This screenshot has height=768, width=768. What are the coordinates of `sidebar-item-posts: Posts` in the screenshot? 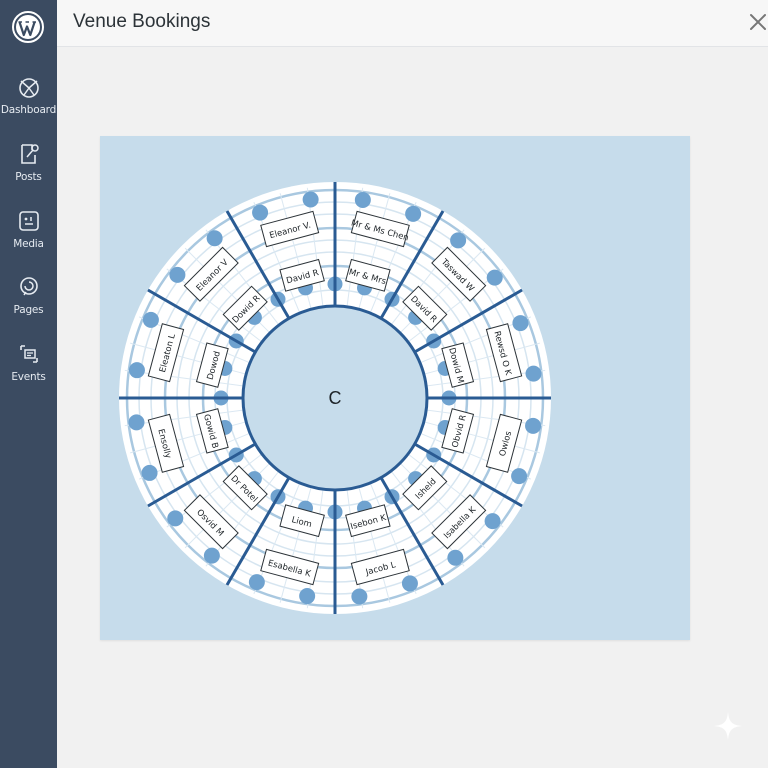 It's located at (28, 169).